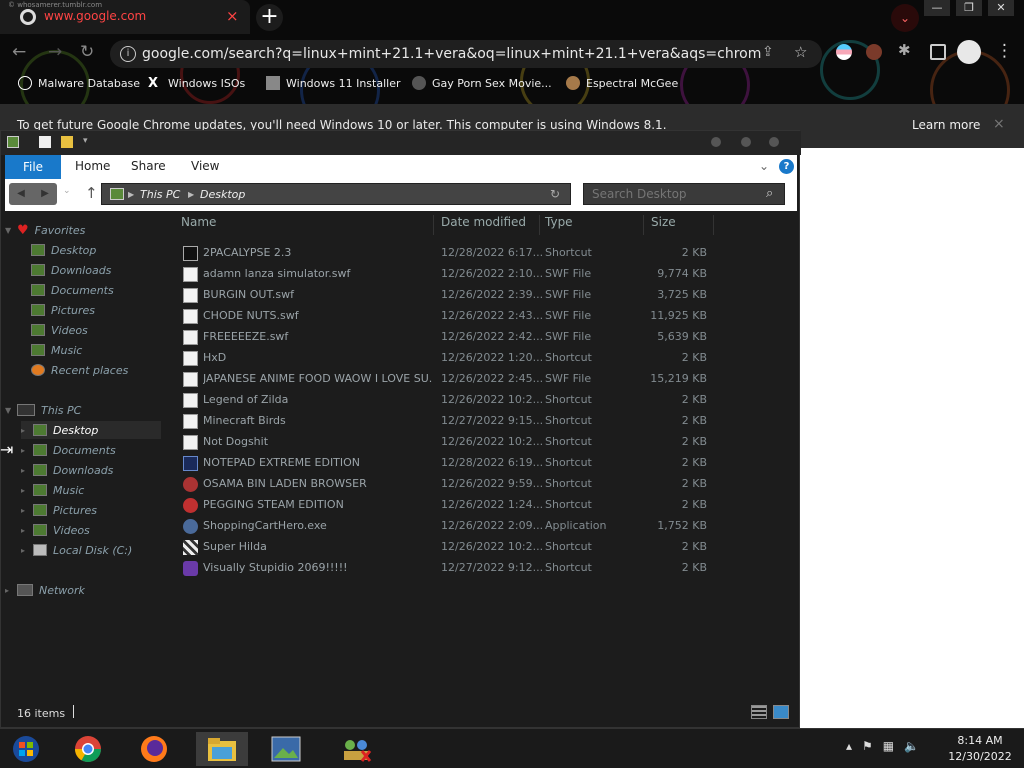 Image resolution: width=1024 pixels, height=768 pixels. Describe the element at coordinates (867, 746) in the screenshot. I see `action-center-flag-icon: ⚑` at that location.